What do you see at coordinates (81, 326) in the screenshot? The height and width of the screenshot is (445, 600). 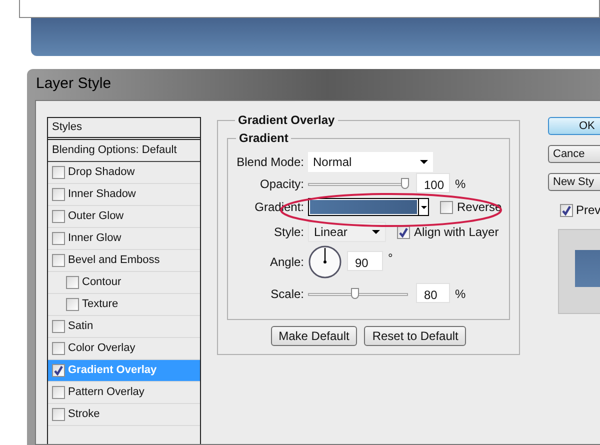 I see `style-label: Satin` at bounding box center [81, 326].